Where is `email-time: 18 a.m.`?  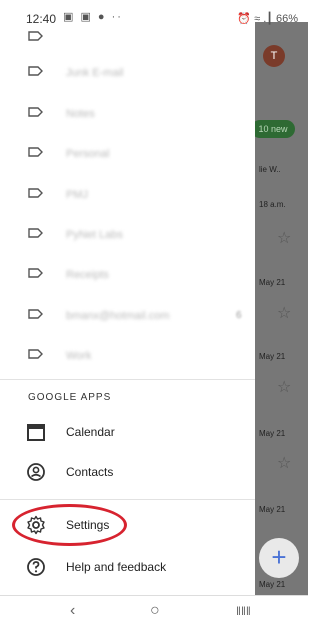 email-time: 18 a.m. is located at coordinates (272, 204).